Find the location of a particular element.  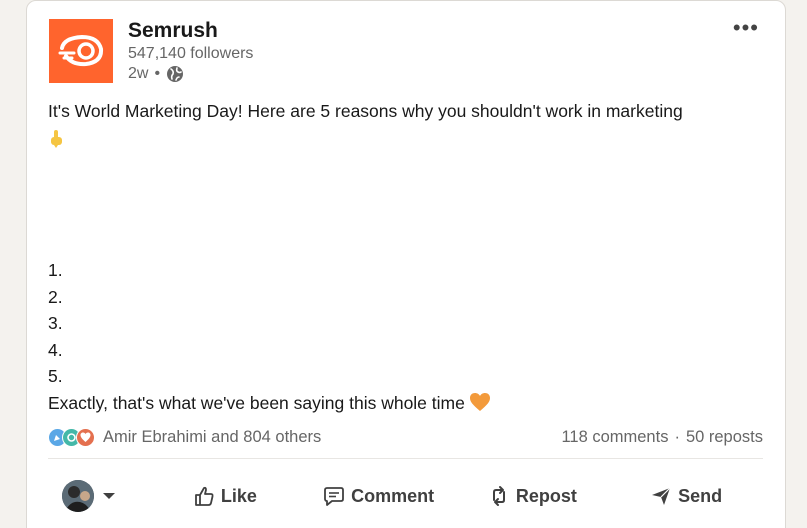

list-item: 3. is located at coordinates (55, 323).